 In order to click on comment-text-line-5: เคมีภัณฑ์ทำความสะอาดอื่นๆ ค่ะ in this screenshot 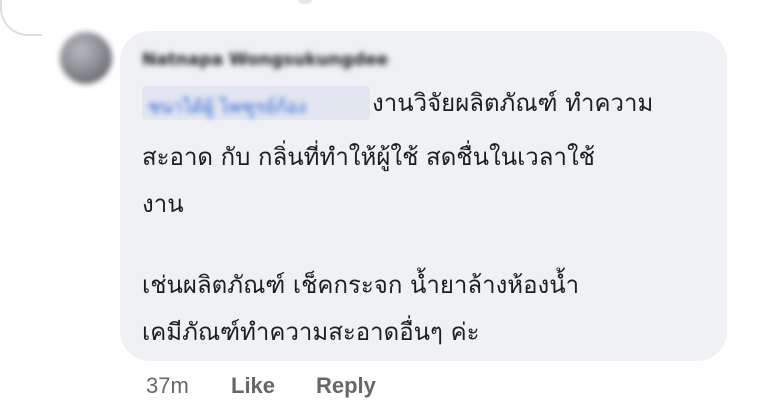, I will do `click(311, 332)`.